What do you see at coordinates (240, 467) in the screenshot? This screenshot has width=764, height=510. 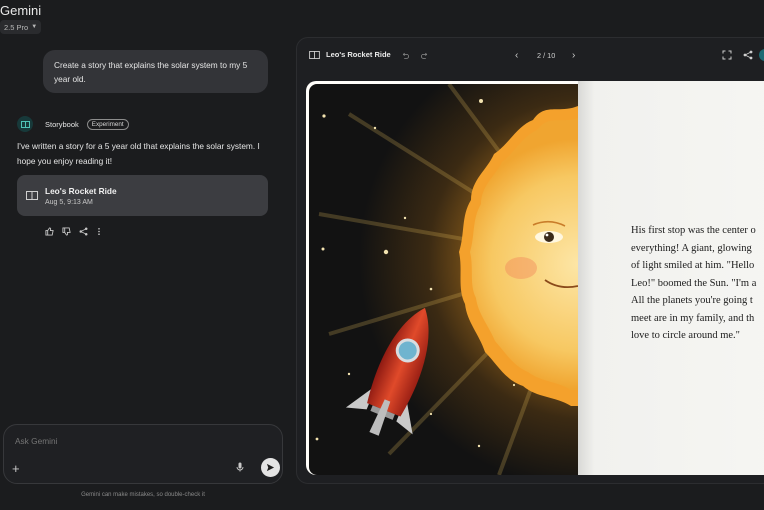 I see `microphone-icon` at bounding box center [240, 467].